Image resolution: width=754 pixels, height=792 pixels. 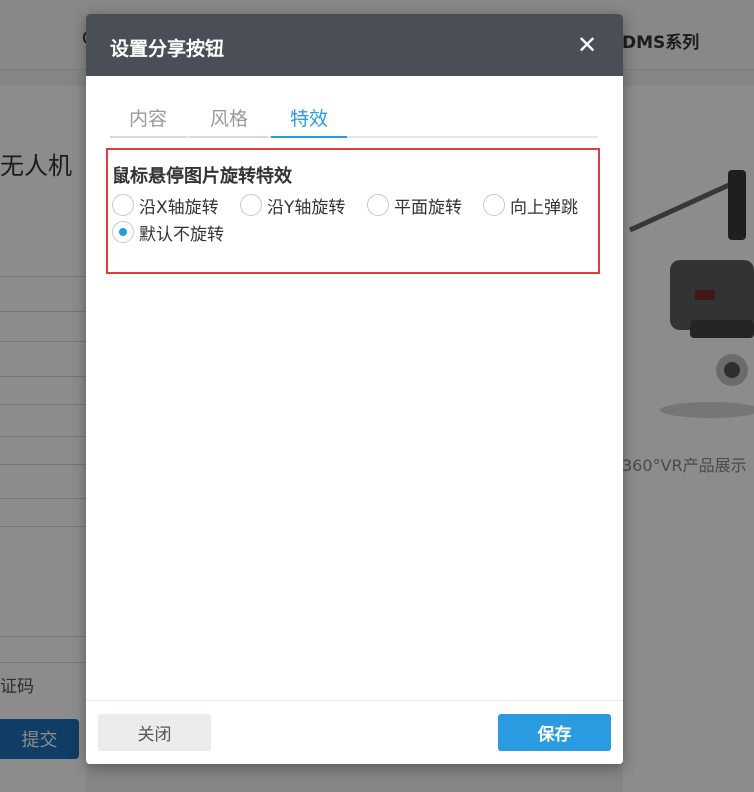 I want to click on section-title: 鼠标悬停图片旋转特效, so click(x=202, y=176).